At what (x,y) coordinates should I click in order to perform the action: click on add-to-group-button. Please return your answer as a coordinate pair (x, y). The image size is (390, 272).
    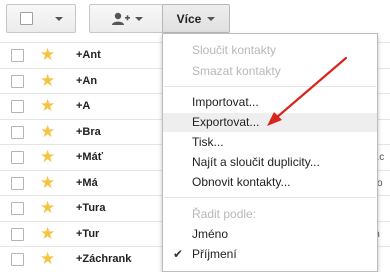
    Looking at the image, I should click on (126, 18).